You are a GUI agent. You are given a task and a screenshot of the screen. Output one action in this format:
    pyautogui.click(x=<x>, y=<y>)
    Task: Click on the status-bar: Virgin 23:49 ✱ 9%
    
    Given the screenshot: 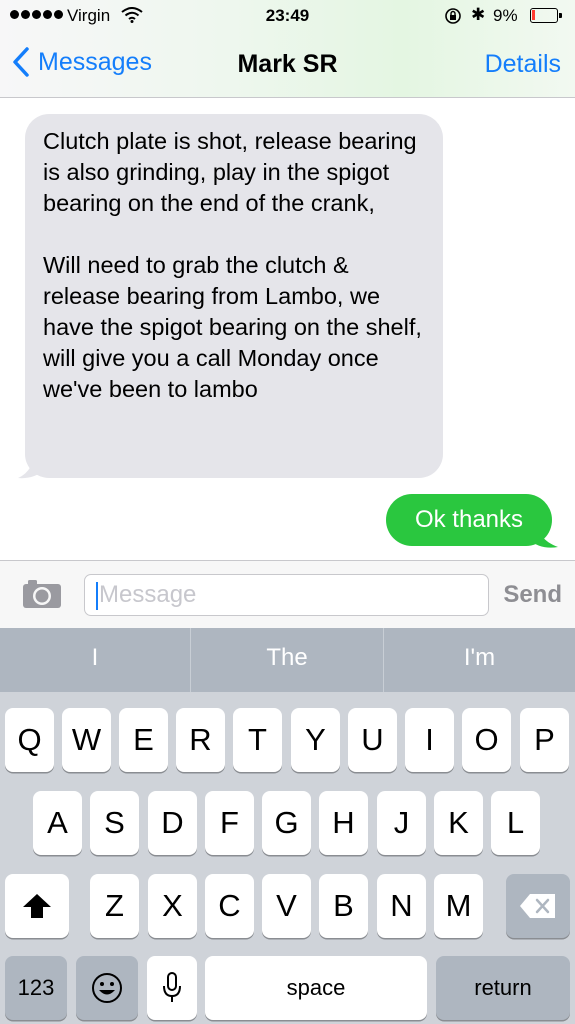 What is the action you would take?
    pyautogui.click(x=287, y=17)
    